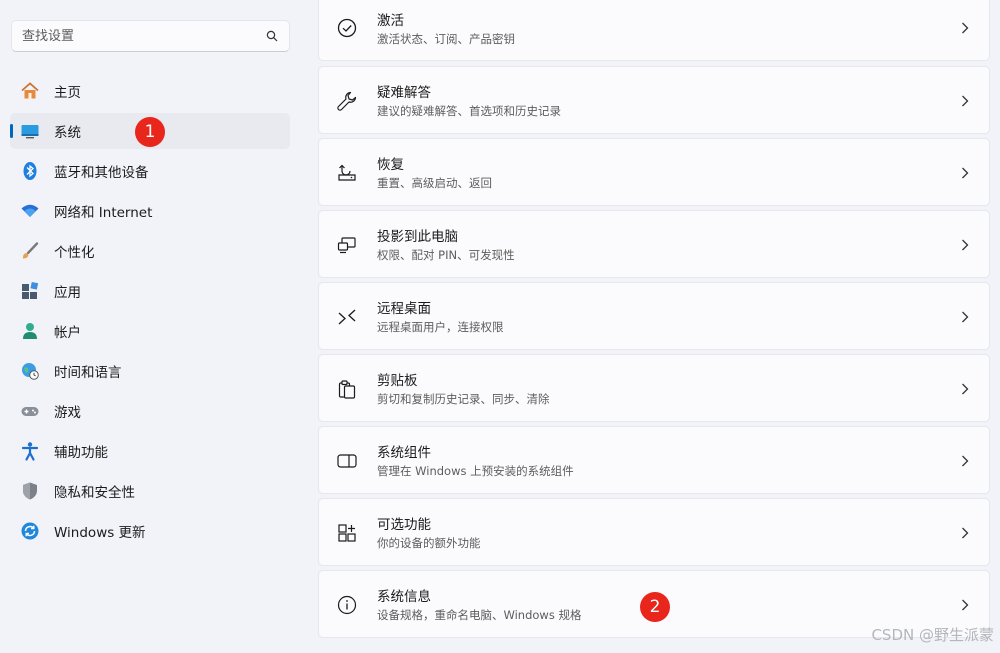  What do you see at coordinates (67, 93) in the screenshot?
I see `sidebar-item-label: 主页` at bounding box center [67, 93].